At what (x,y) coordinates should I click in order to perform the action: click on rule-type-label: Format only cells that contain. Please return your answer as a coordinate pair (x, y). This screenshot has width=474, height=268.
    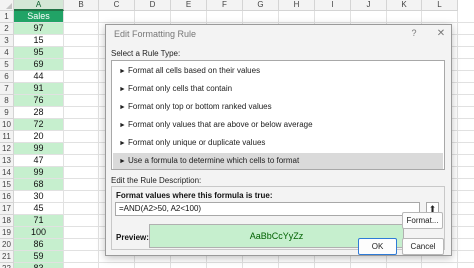
    Looking at the image, I should click on (180, 88).